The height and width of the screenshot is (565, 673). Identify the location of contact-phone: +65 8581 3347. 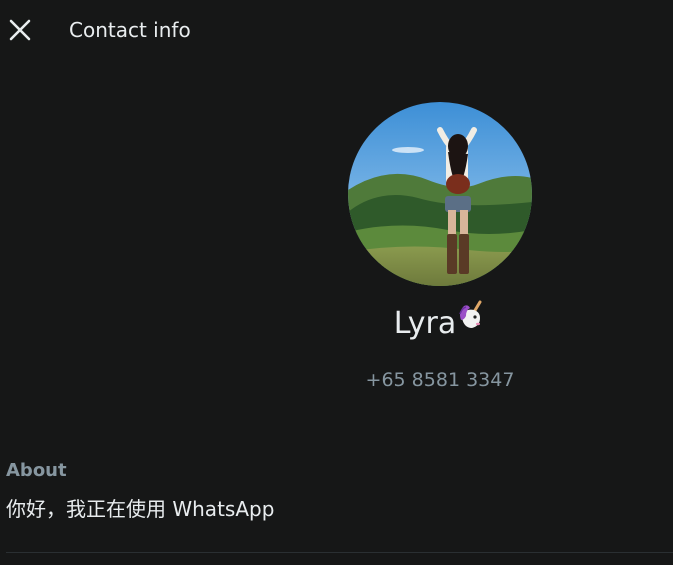
(440, 380).